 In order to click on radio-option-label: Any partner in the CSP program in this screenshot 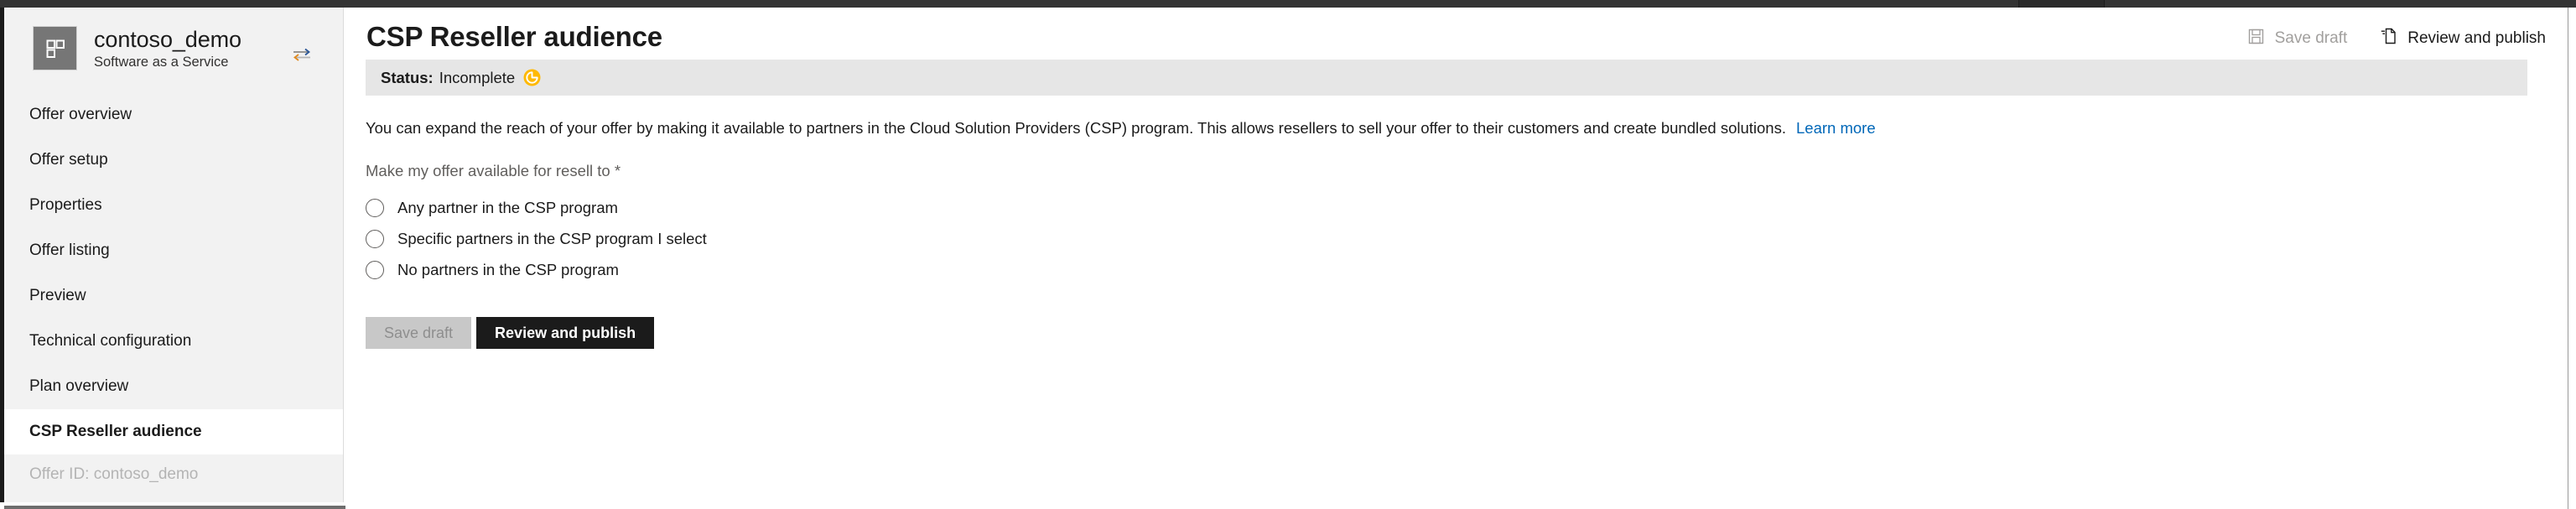, I will do `click(507, 207)`.